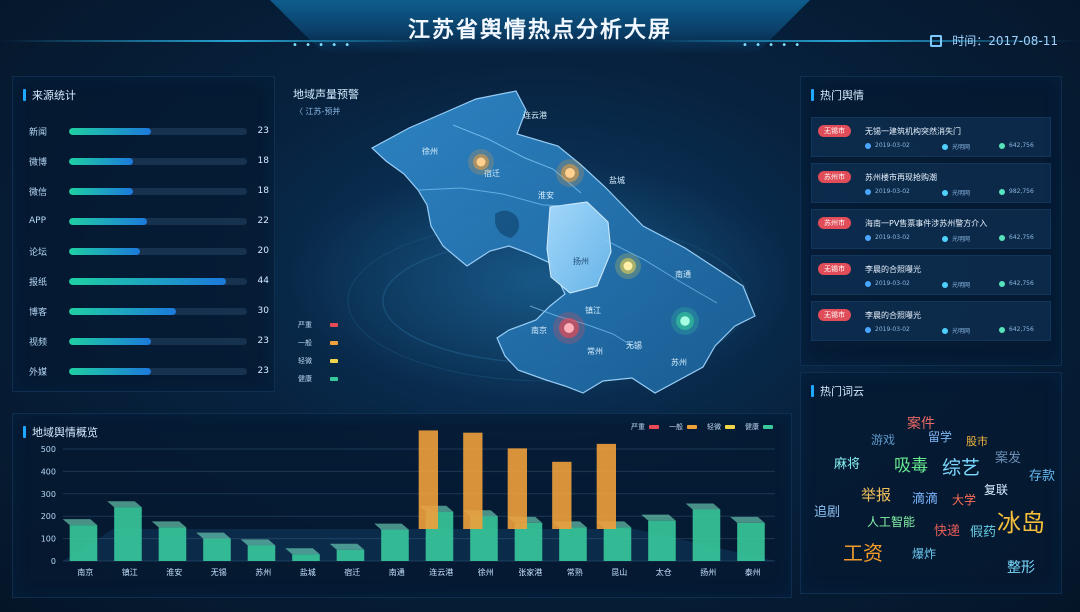 Image resolution: width=1080 pixels, height=612 pixels. Describe the element at coordinates (318, 325) in the screenshot. I see `legend-row-0: 严重` at that location.